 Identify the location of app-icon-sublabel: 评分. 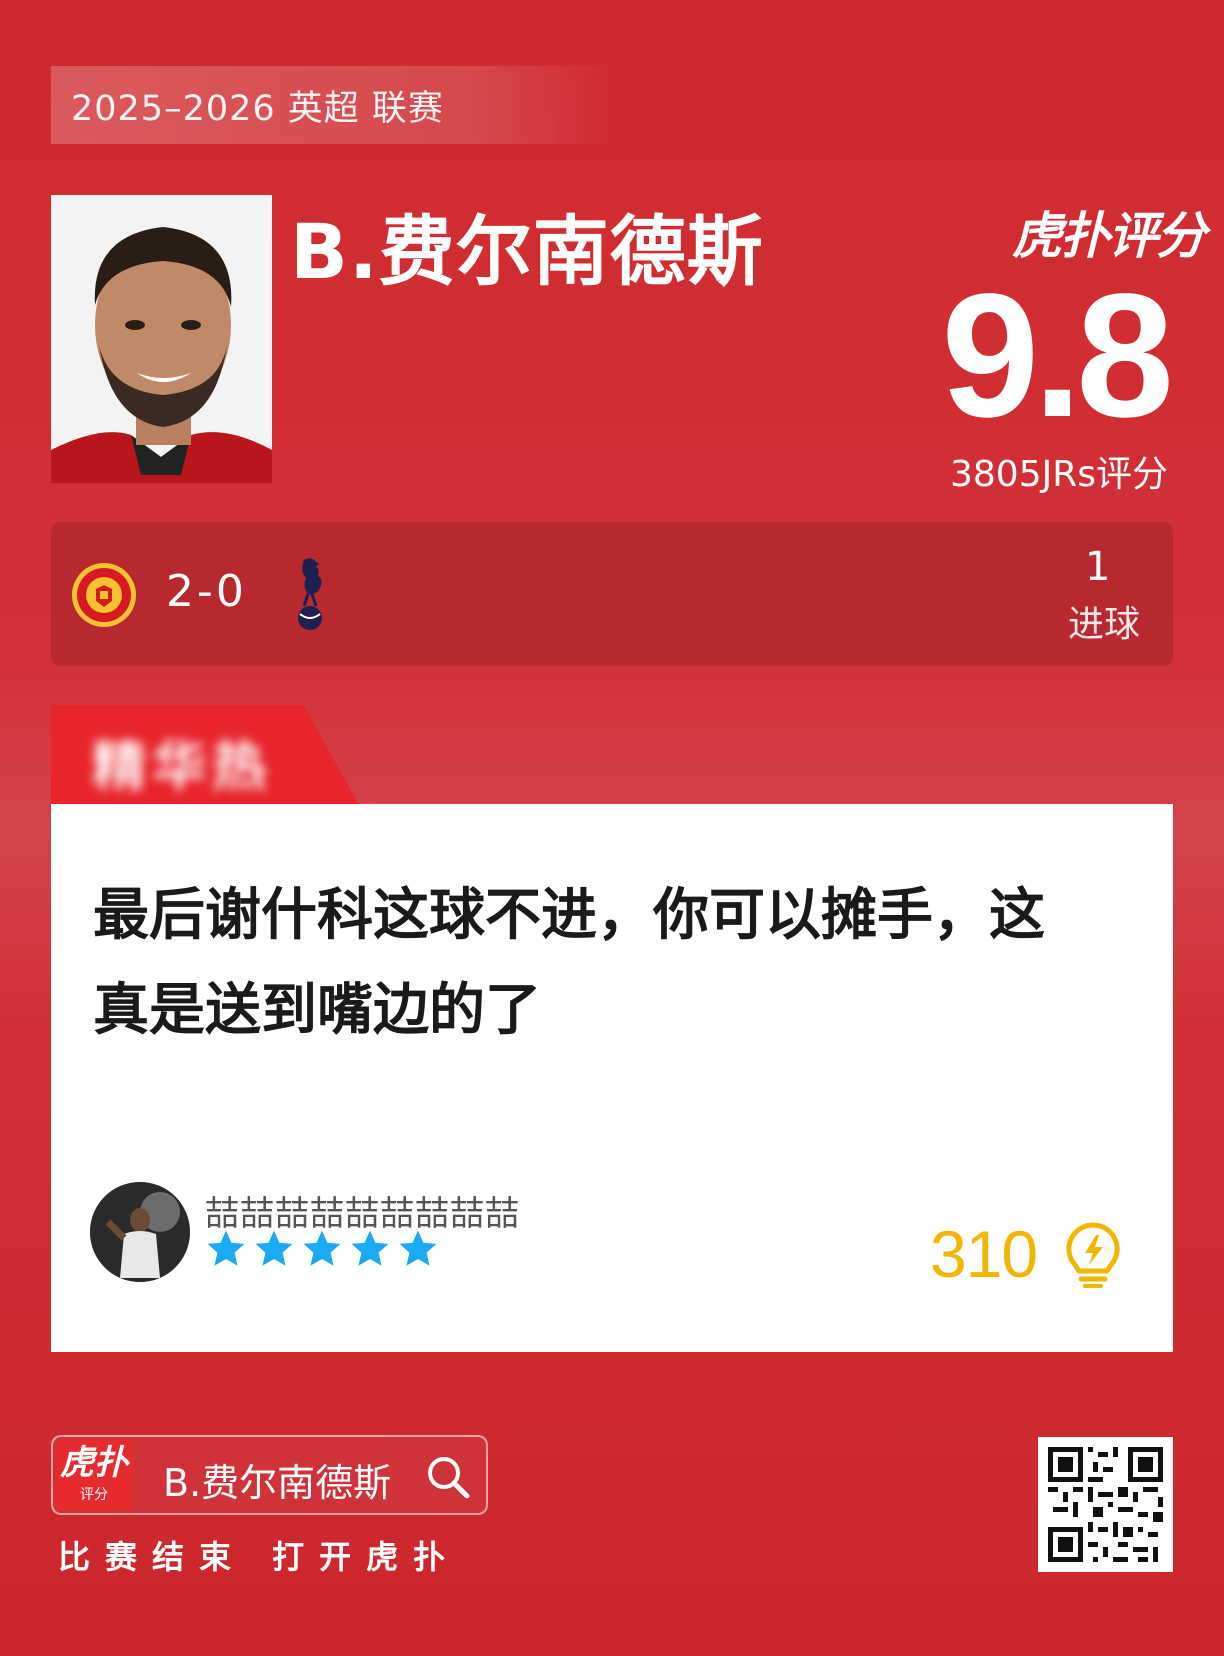
(94, 1495).